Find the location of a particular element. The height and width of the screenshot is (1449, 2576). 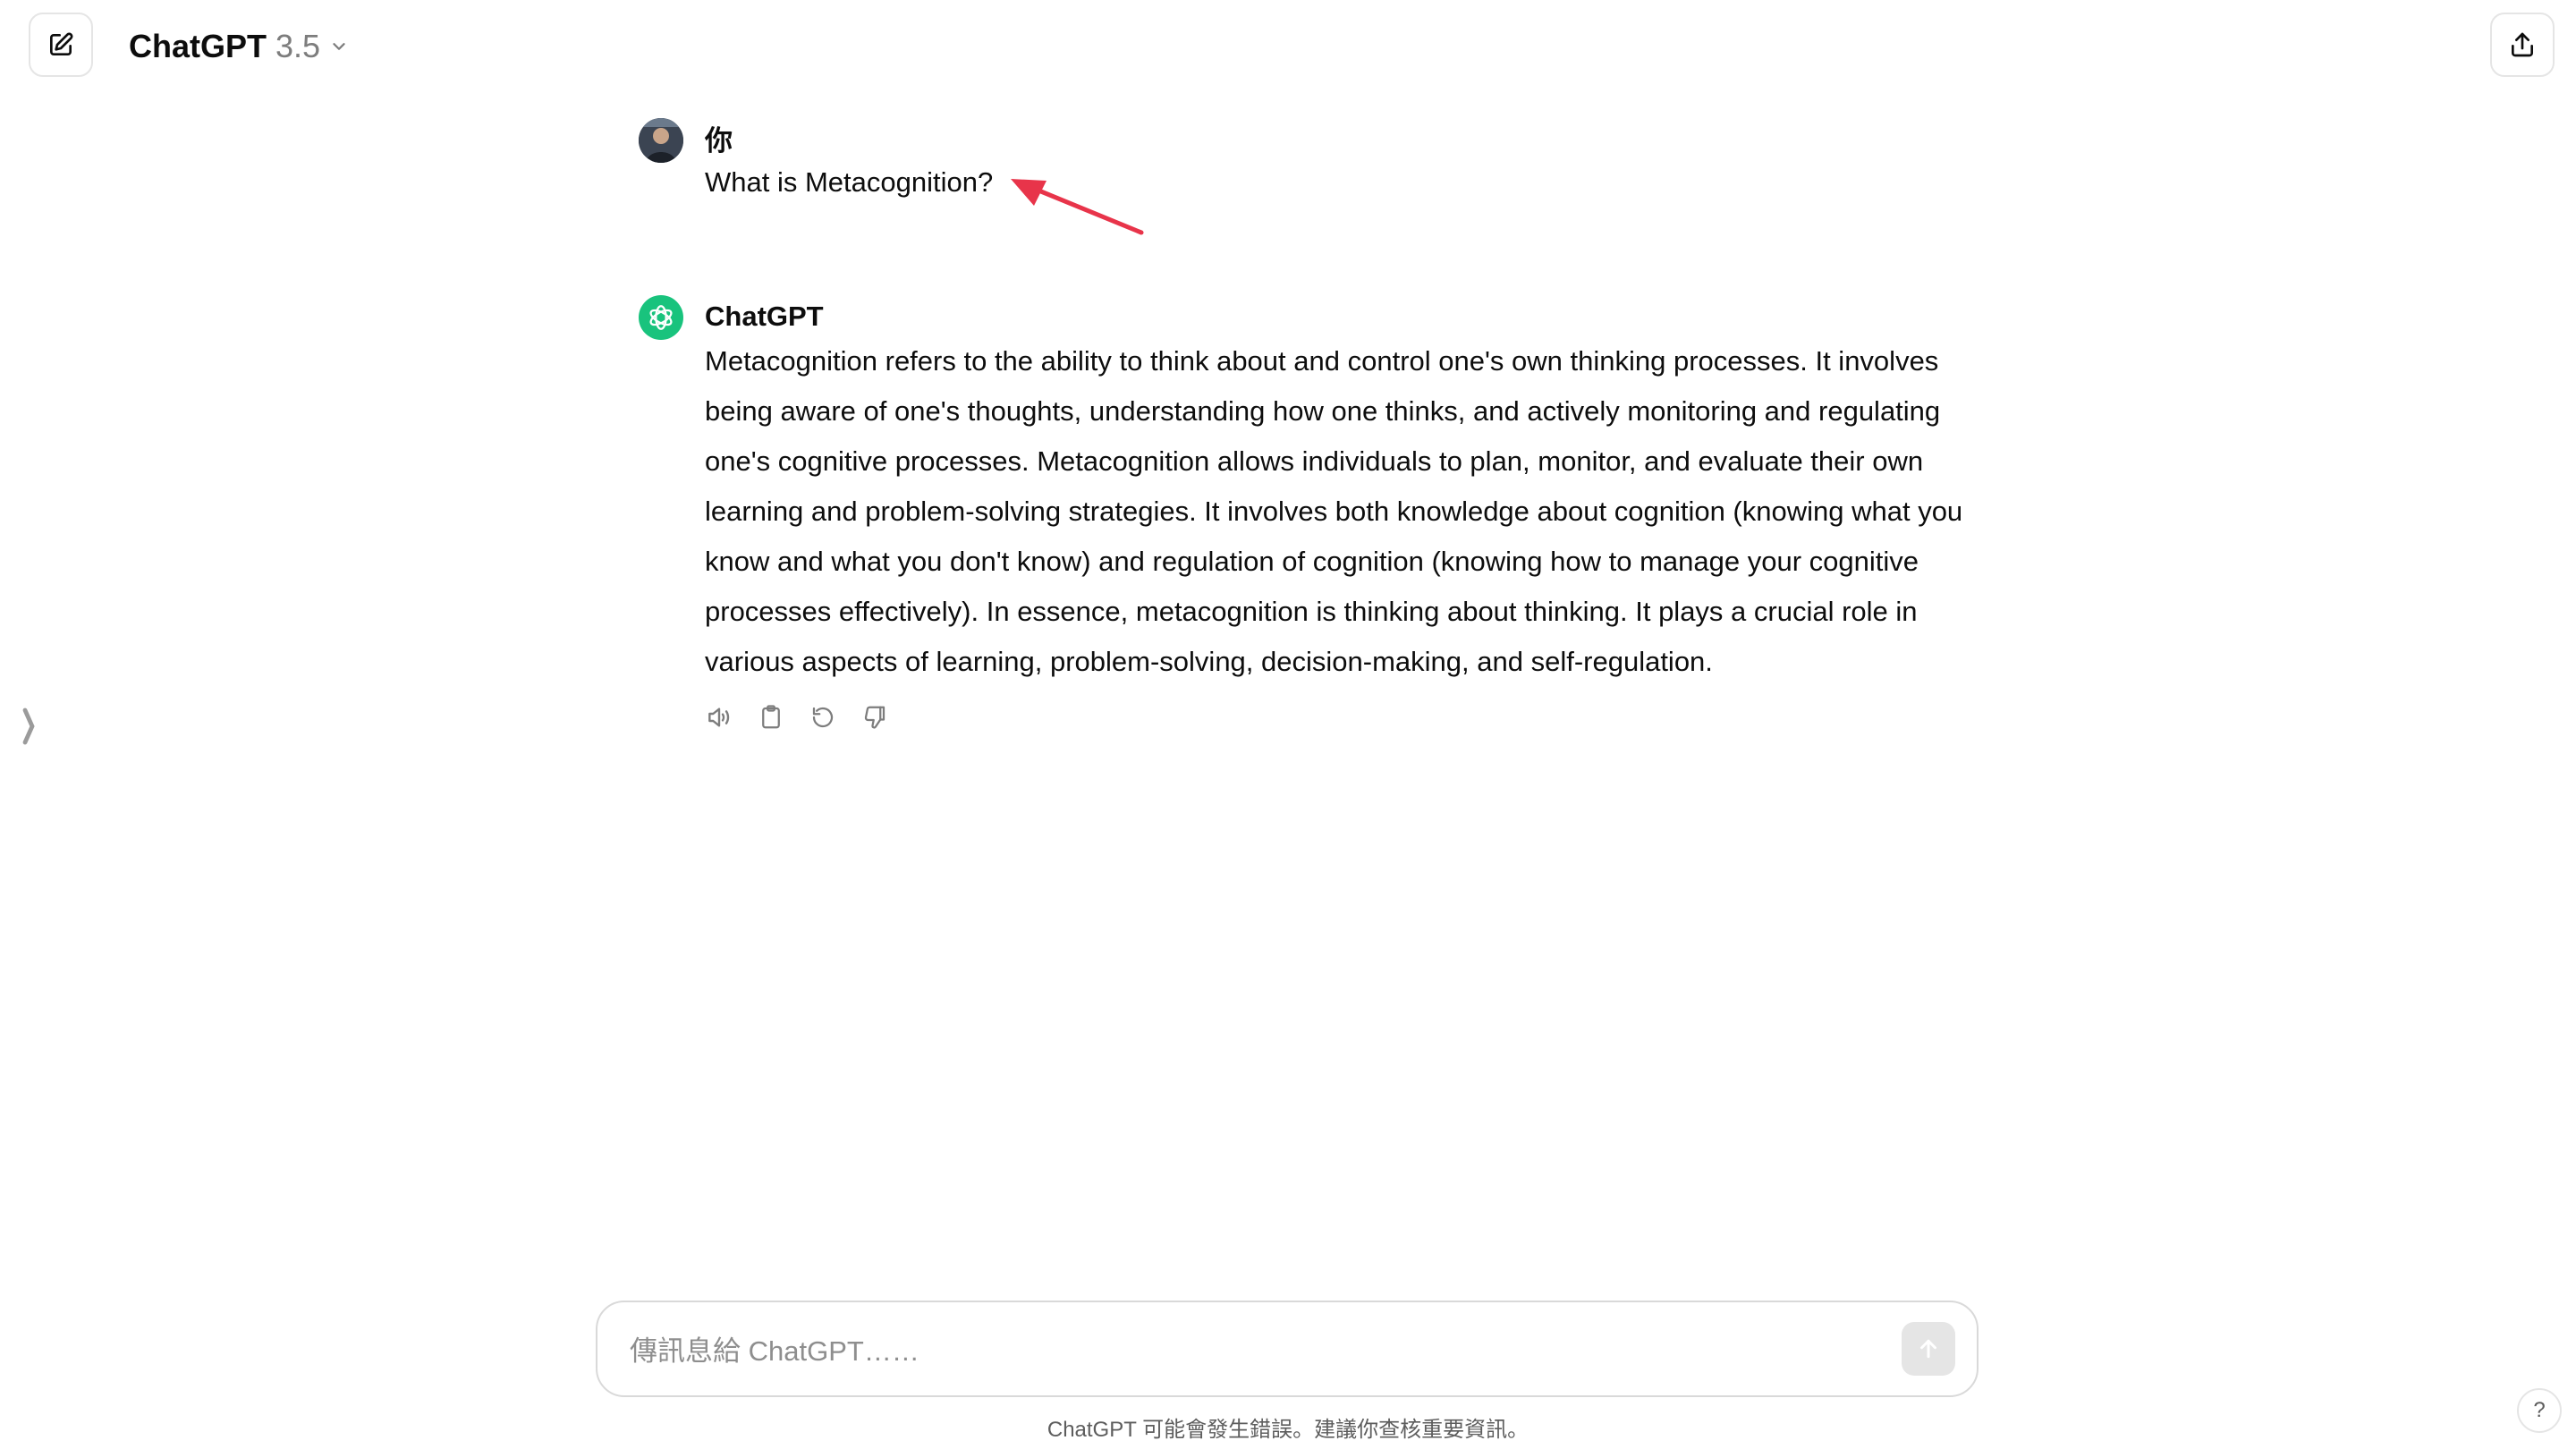

assistant-author-label: ChatGPT is located at coordinates (764, 316).